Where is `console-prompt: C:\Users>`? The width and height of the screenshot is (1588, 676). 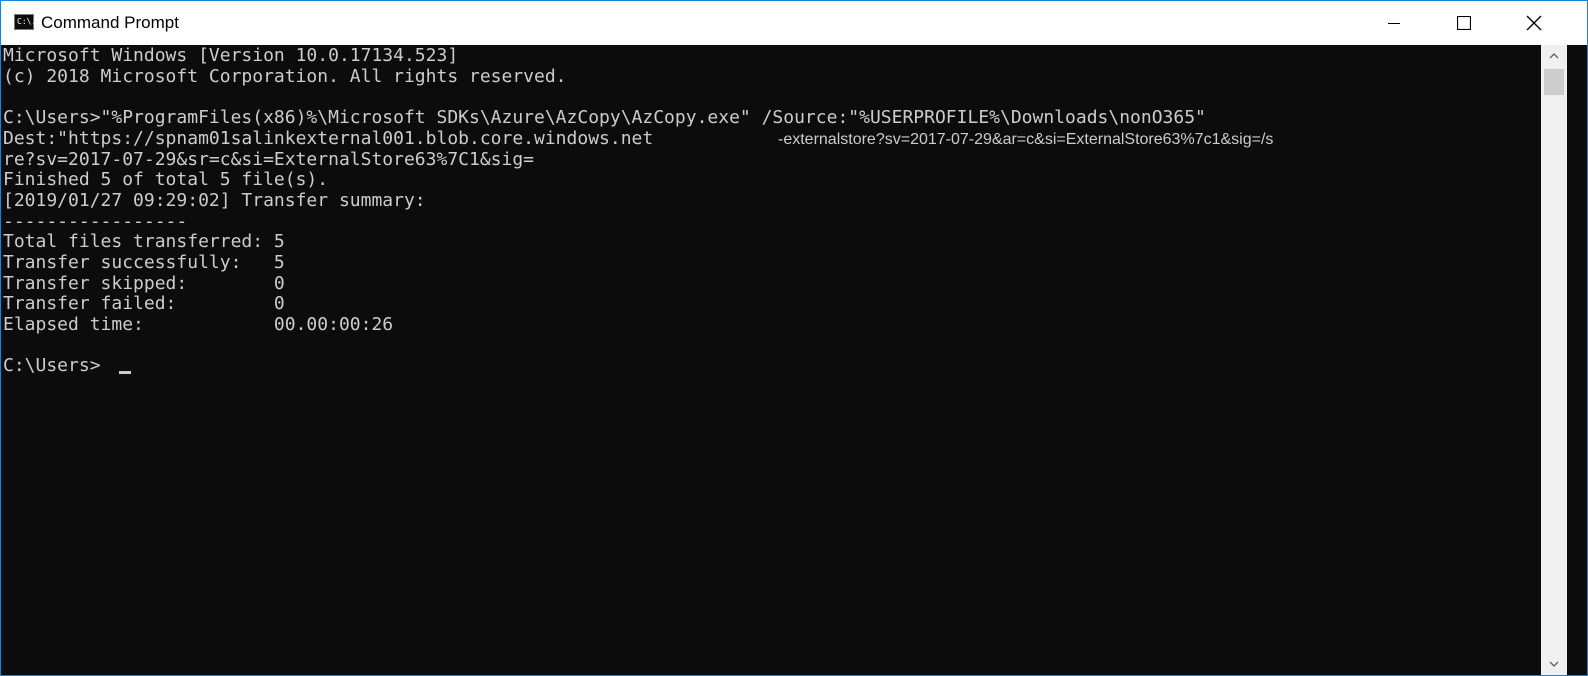 console-prompt: C:\Users> is located at coordinates (52, 365).